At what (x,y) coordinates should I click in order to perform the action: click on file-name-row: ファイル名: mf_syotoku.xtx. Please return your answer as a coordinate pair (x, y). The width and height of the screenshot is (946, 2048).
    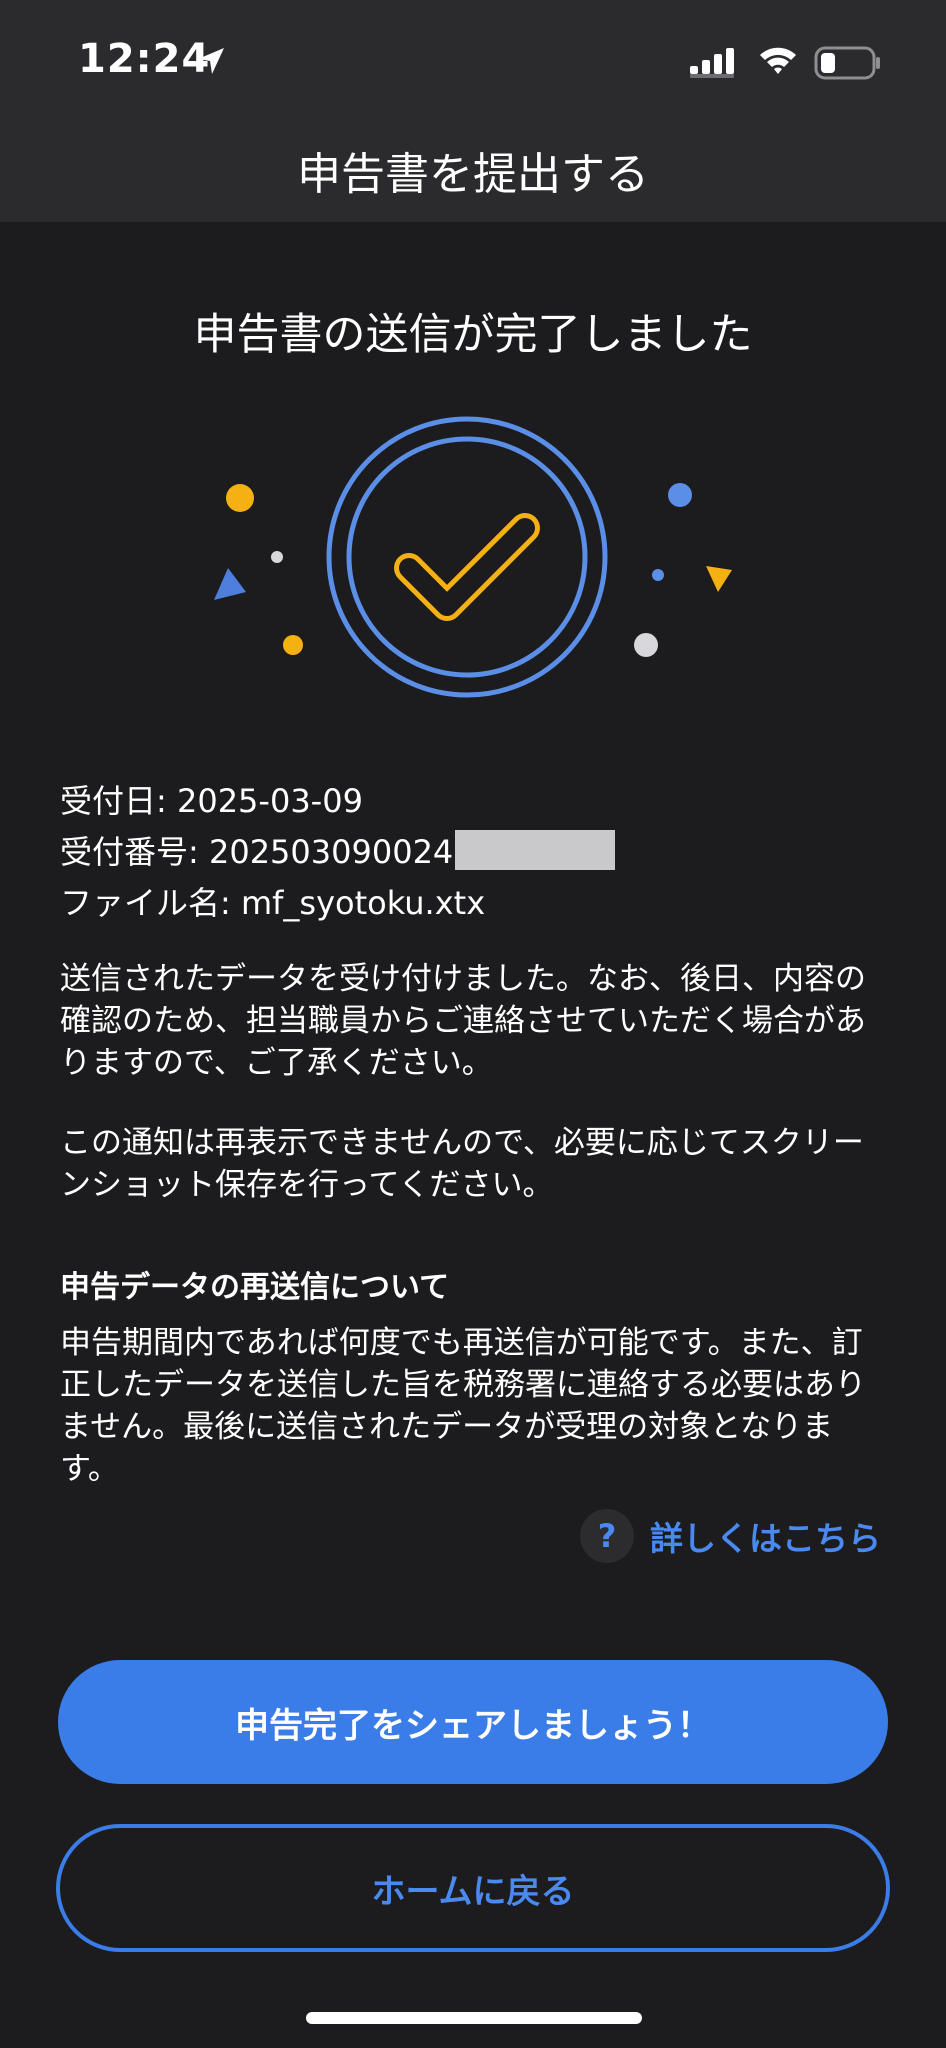
    Looking at the image, I should click on (473, 903).